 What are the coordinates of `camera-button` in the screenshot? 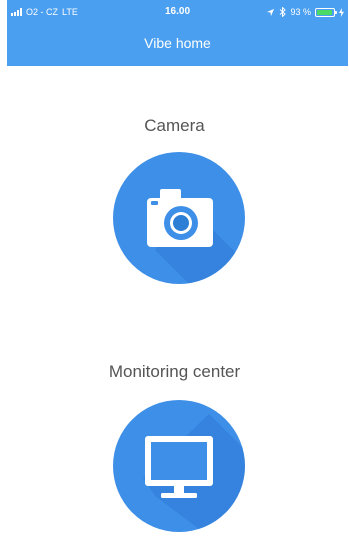 It's located at (179, 218).